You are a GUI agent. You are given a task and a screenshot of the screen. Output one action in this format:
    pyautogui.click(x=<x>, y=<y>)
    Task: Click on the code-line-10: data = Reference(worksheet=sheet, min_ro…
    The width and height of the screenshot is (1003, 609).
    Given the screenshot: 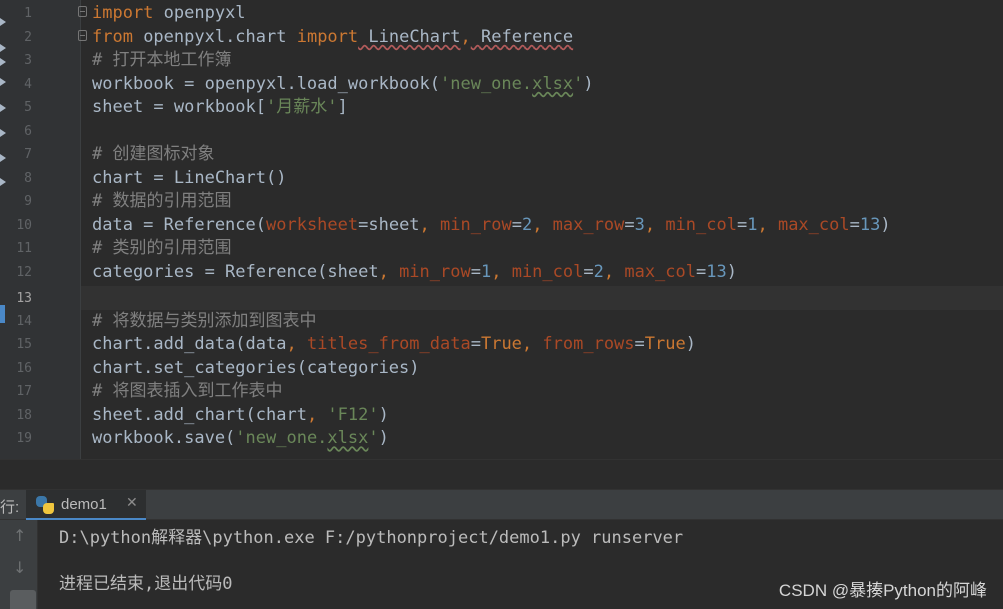 What is the action you would take?
    pyautogui.click(x=491, y=226)
    